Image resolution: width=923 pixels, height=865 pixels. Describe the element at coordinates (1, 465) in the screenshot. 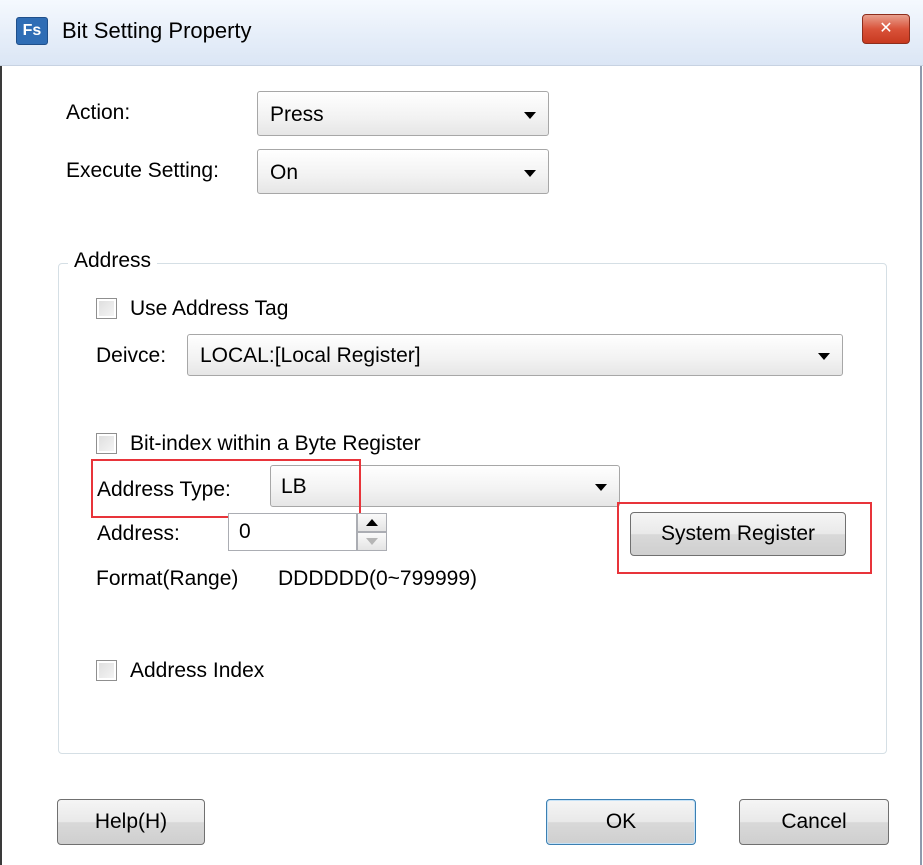

I see `window-left-border` at that location.